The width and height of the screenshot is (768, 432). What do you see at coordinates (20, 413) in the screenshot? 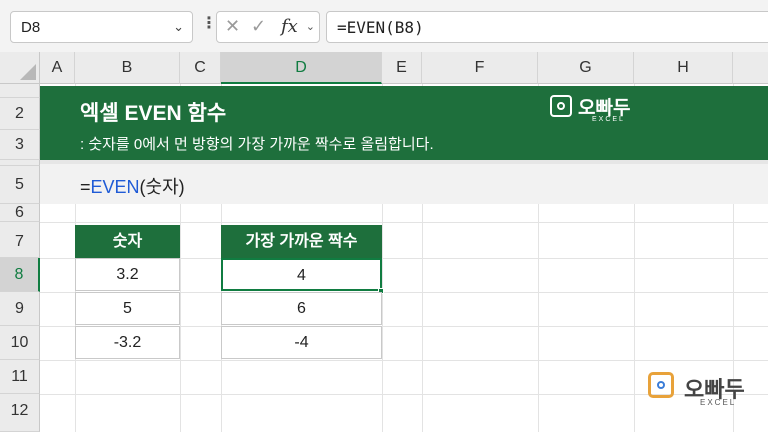
I see `row-header-12: 12` at bounding box center [20, 413].